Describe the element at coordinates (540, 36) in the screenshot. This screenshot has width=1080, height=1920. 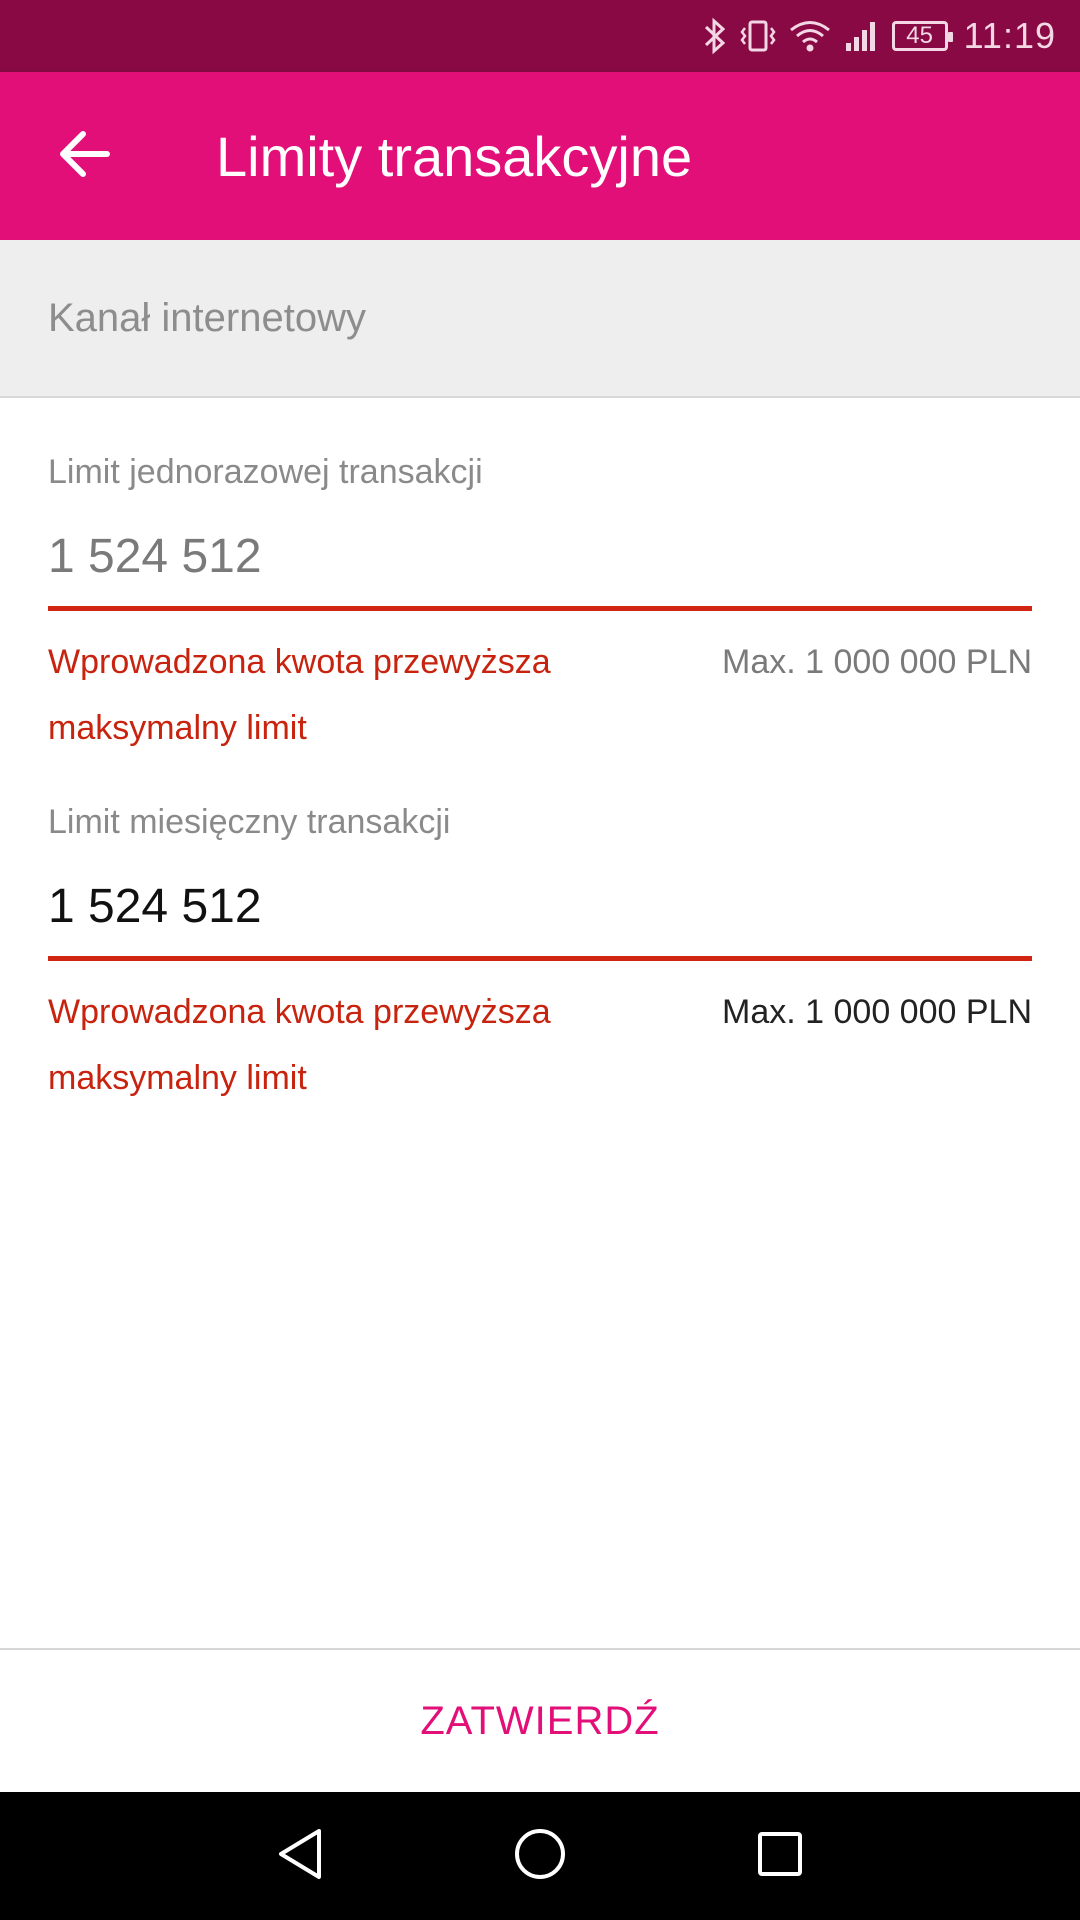
I see `status-bar: 45 11:19` at that location.